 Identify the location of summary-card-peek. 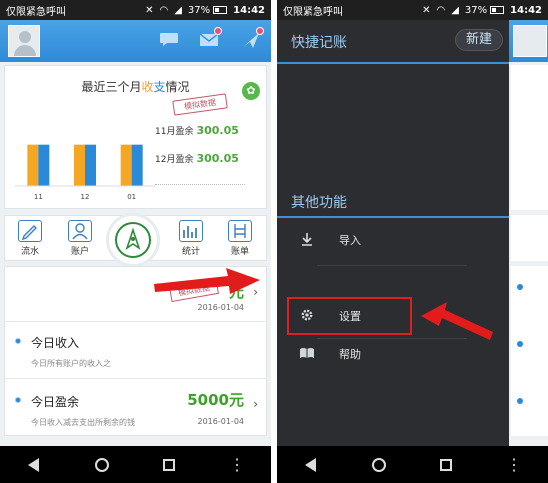
(529, 137).